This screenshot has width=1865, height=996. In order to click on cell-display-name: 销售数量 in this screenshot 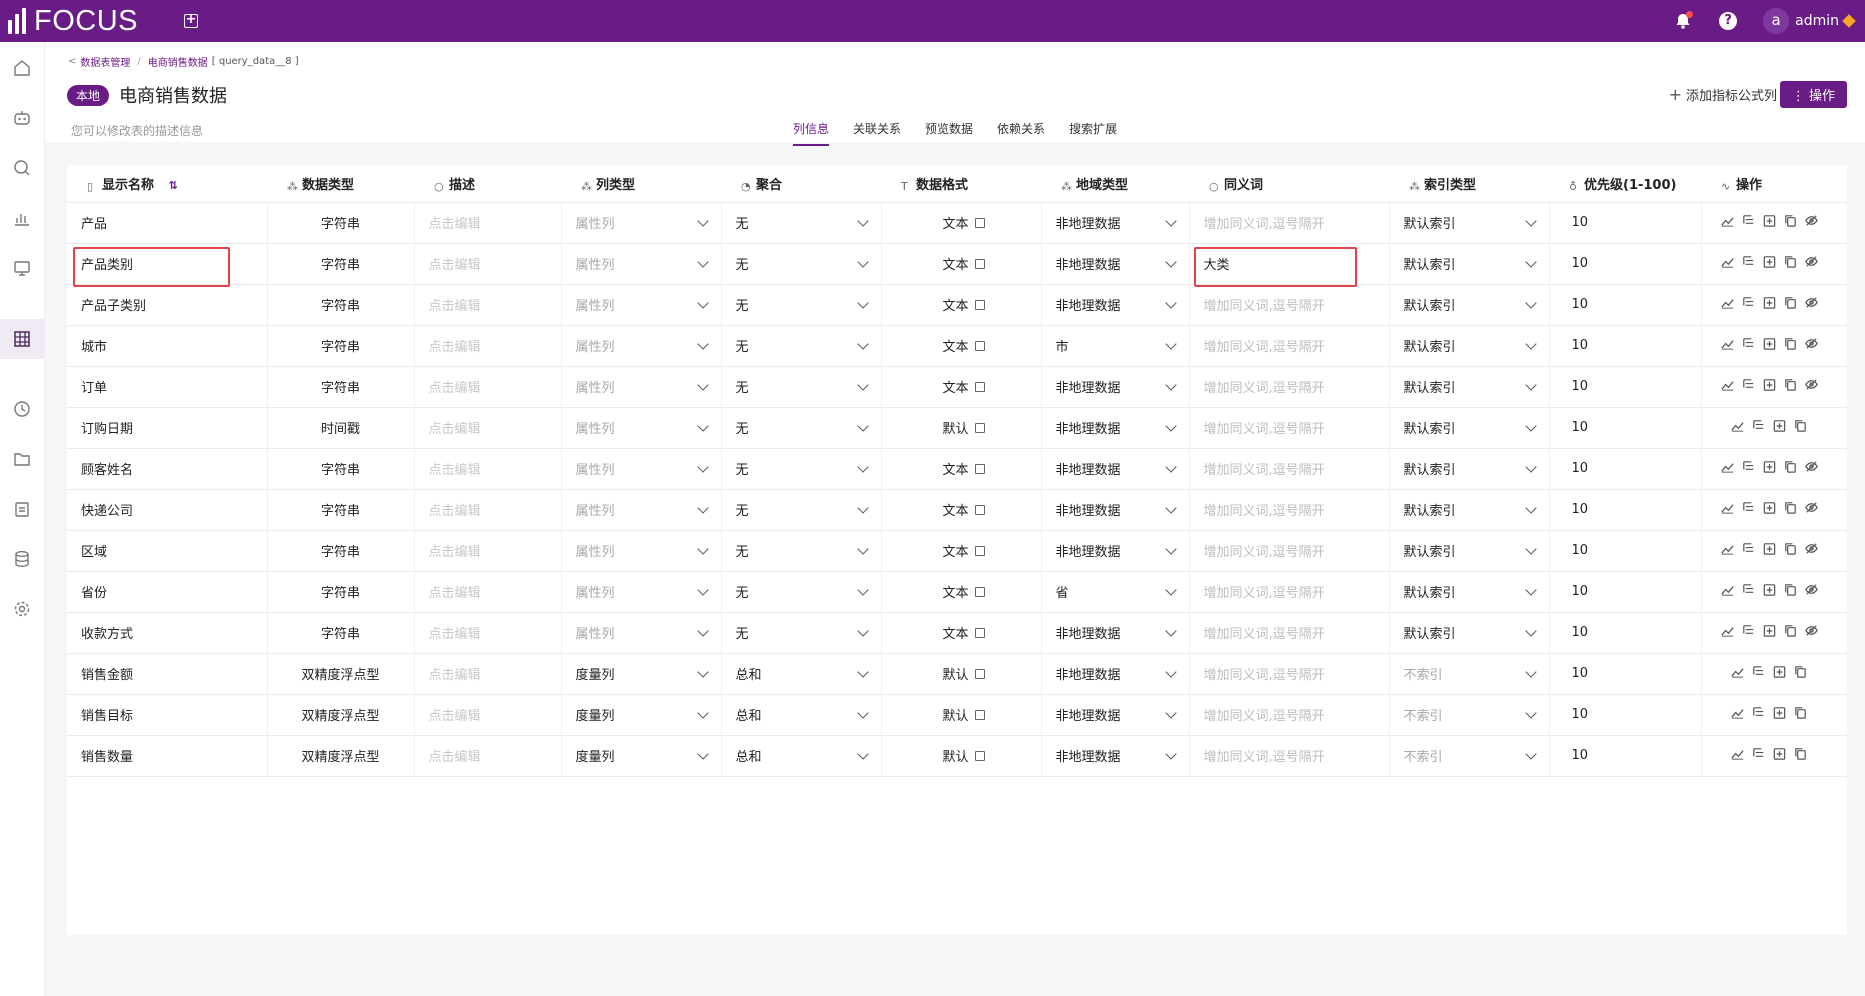, I will do `click(167, 756)`.